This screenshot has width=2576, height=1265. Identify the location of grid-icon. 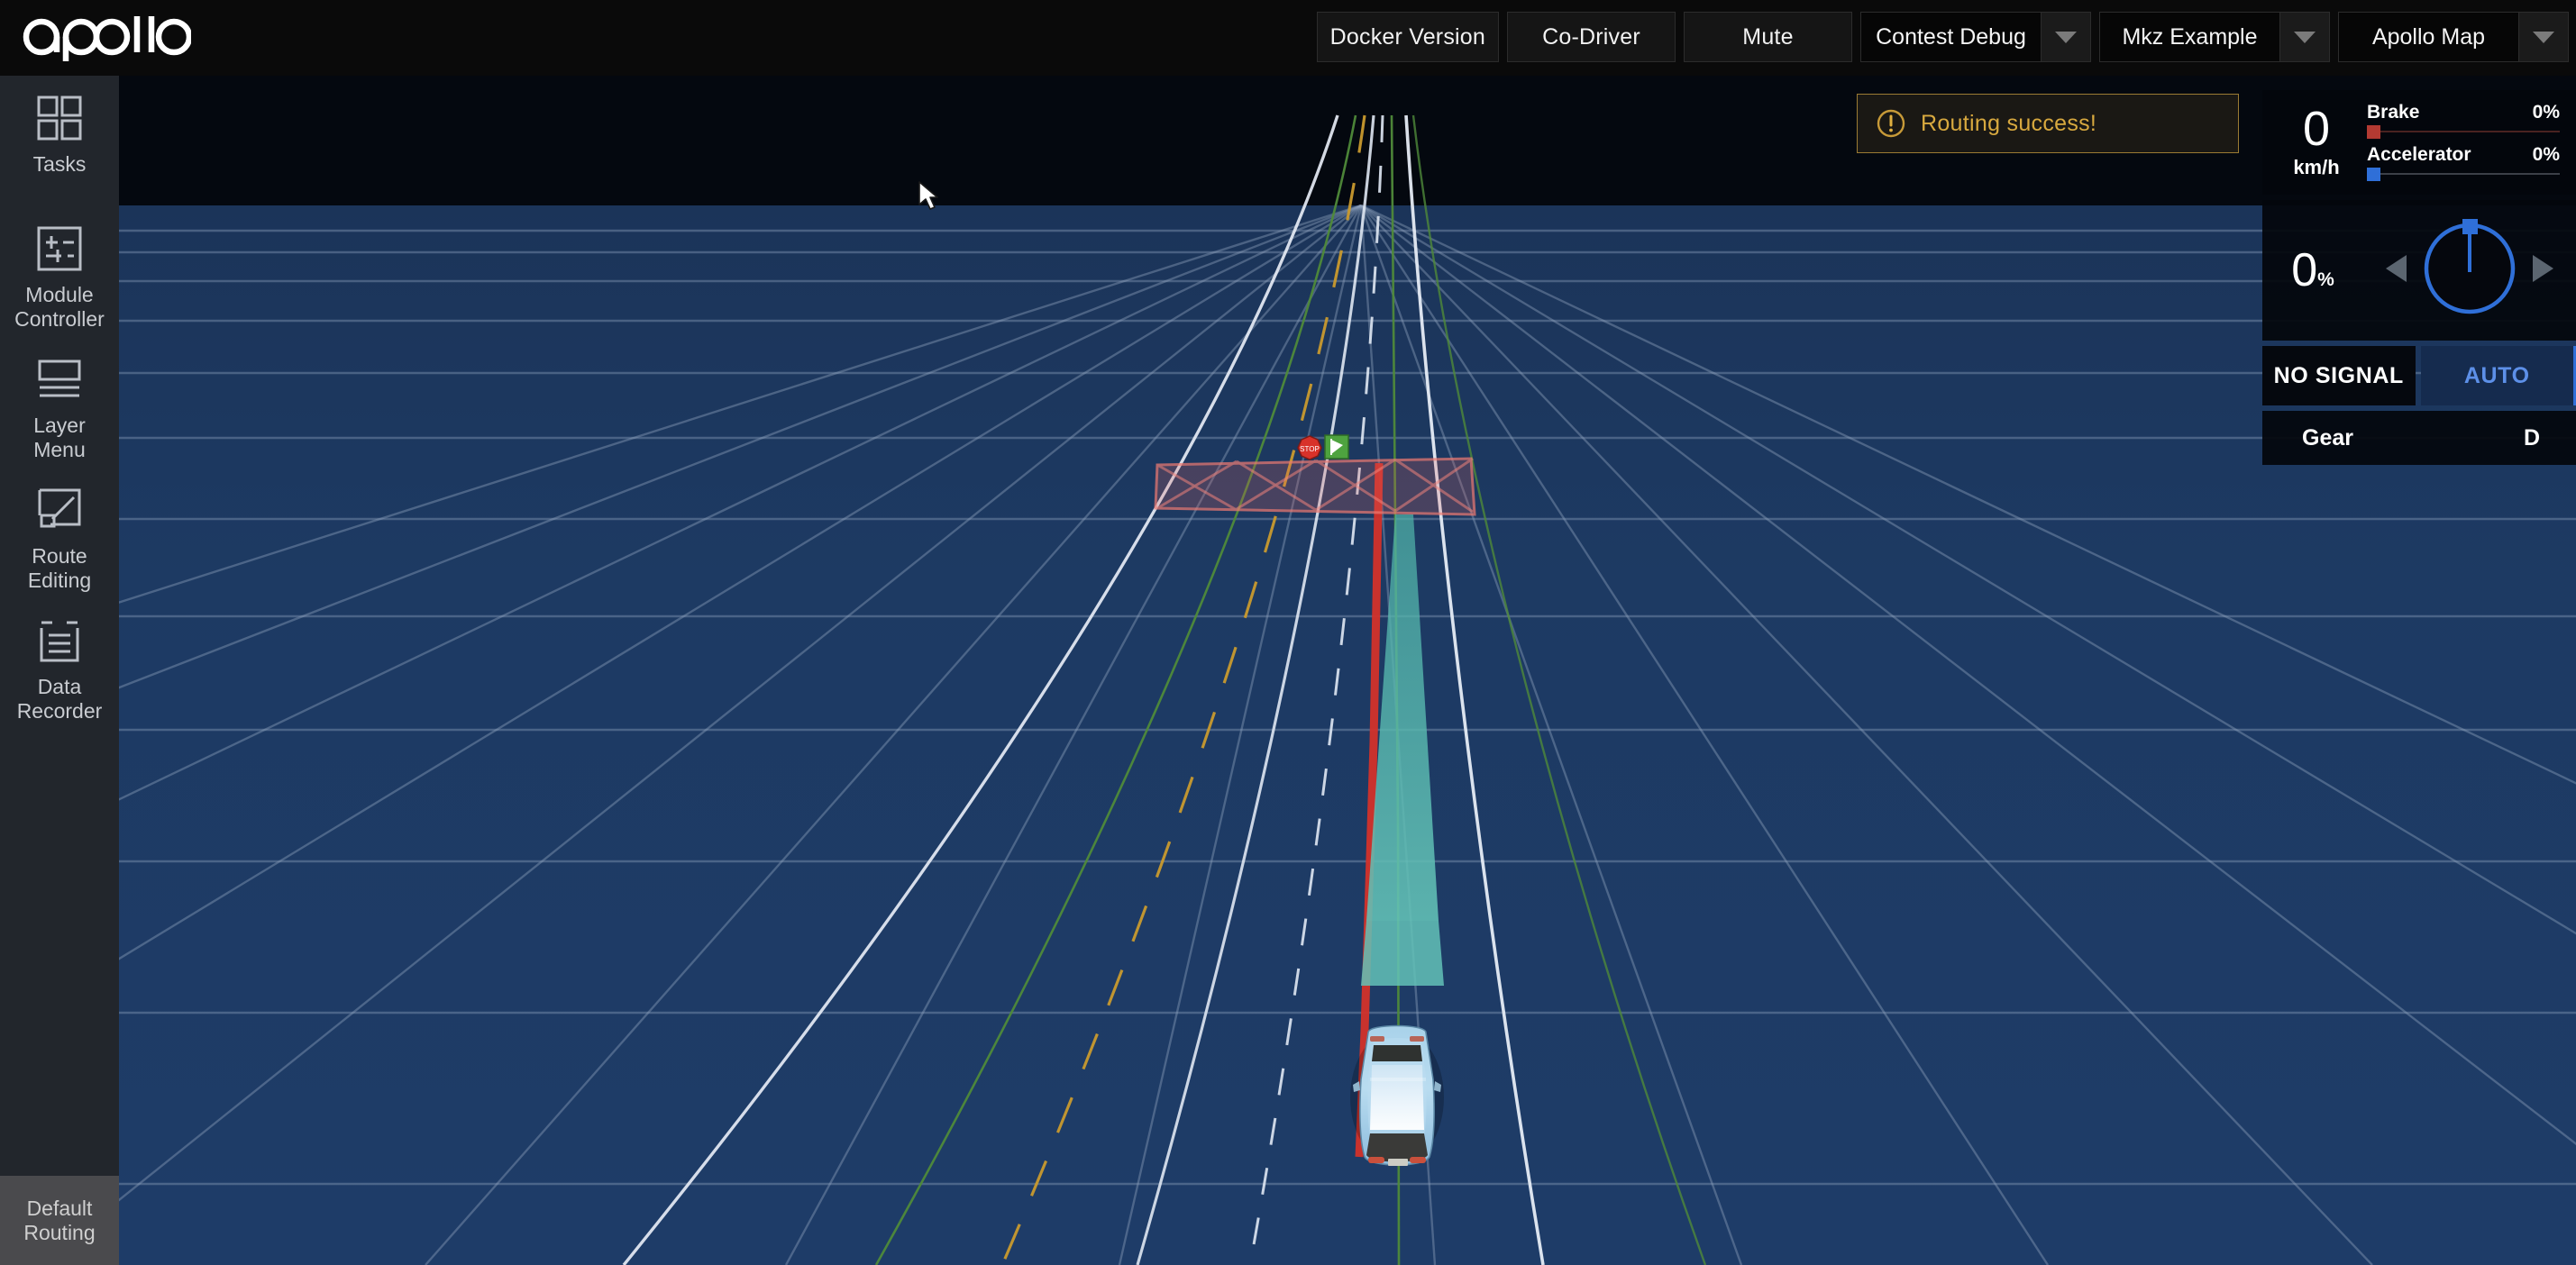
(59, 118).